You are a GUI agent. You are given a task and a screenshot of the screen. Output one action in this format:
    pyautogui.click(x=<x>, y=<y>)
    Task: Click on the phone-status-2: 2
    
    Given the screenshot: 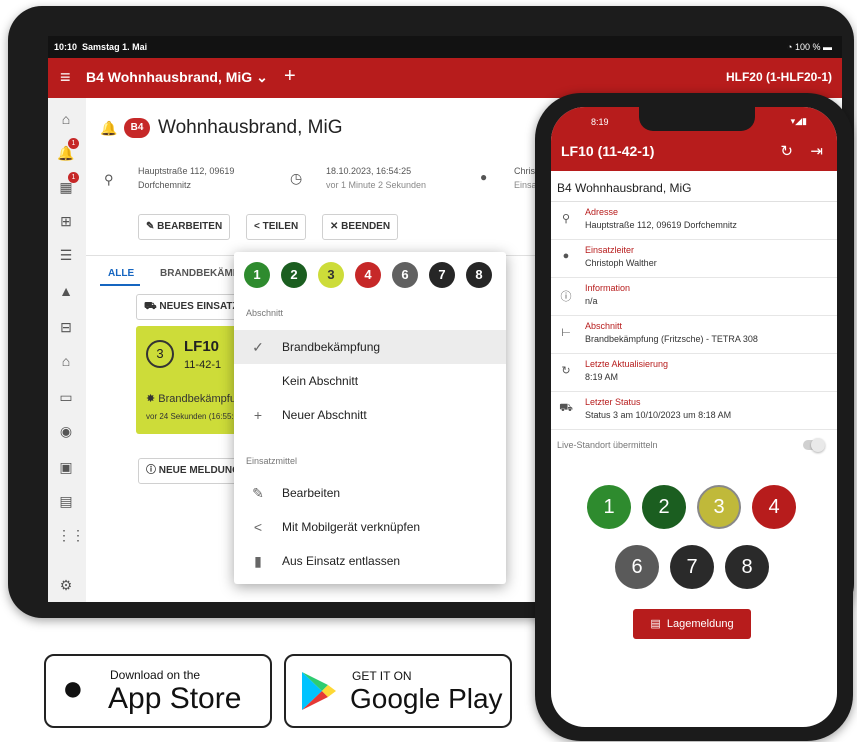 What is the action you would take?
    pyautogui.click(x=664, y=507)
    